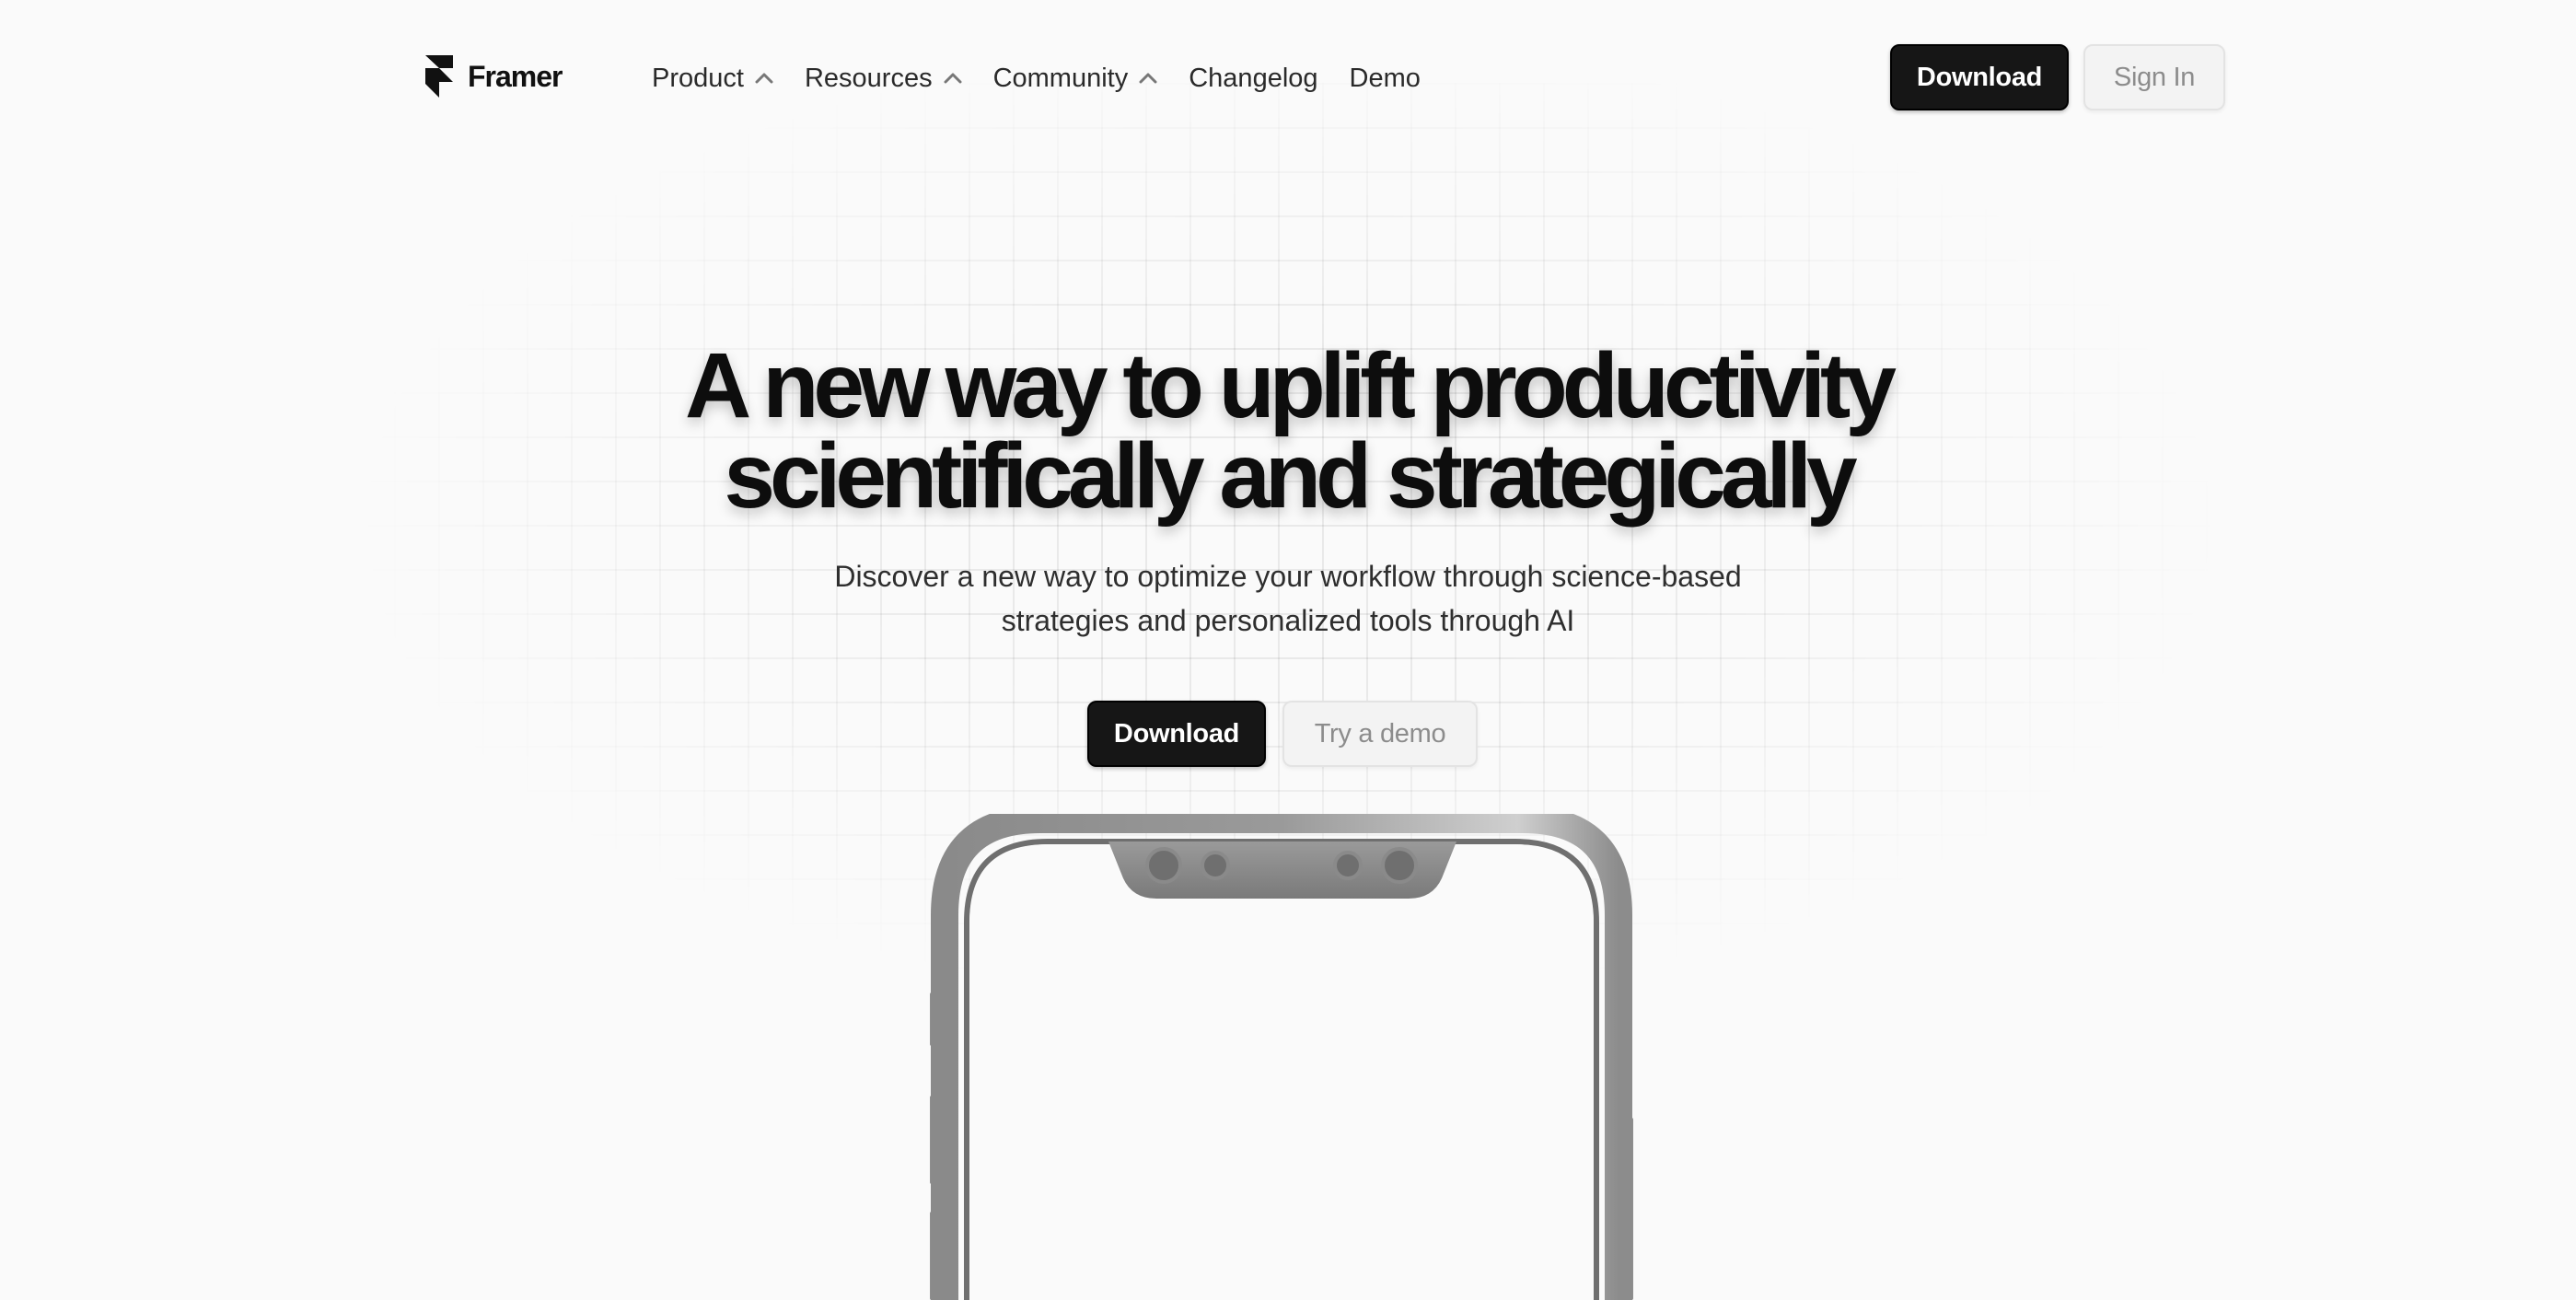 The width and height of the screenshot is (2576, 1300). I want to click on nav-actions: Download Sign In, so click(2057, 77).